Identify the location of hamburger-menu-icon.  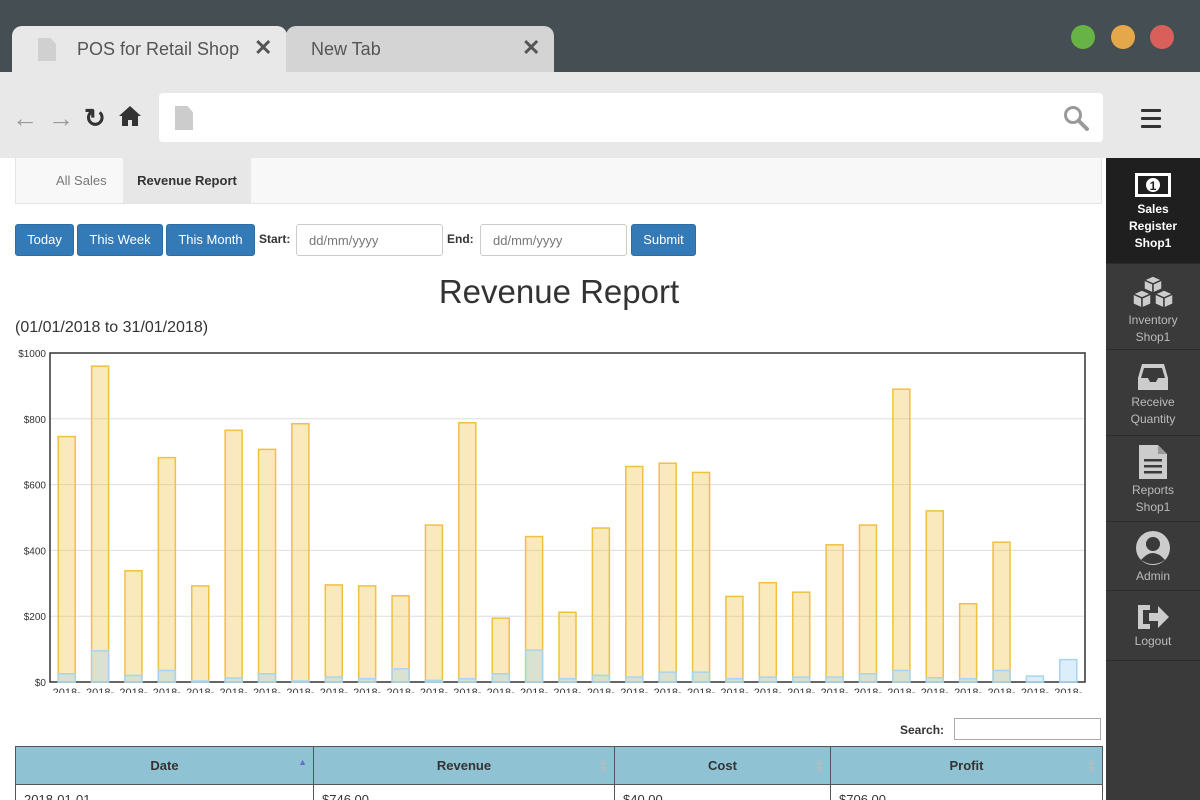
(1151, 121).